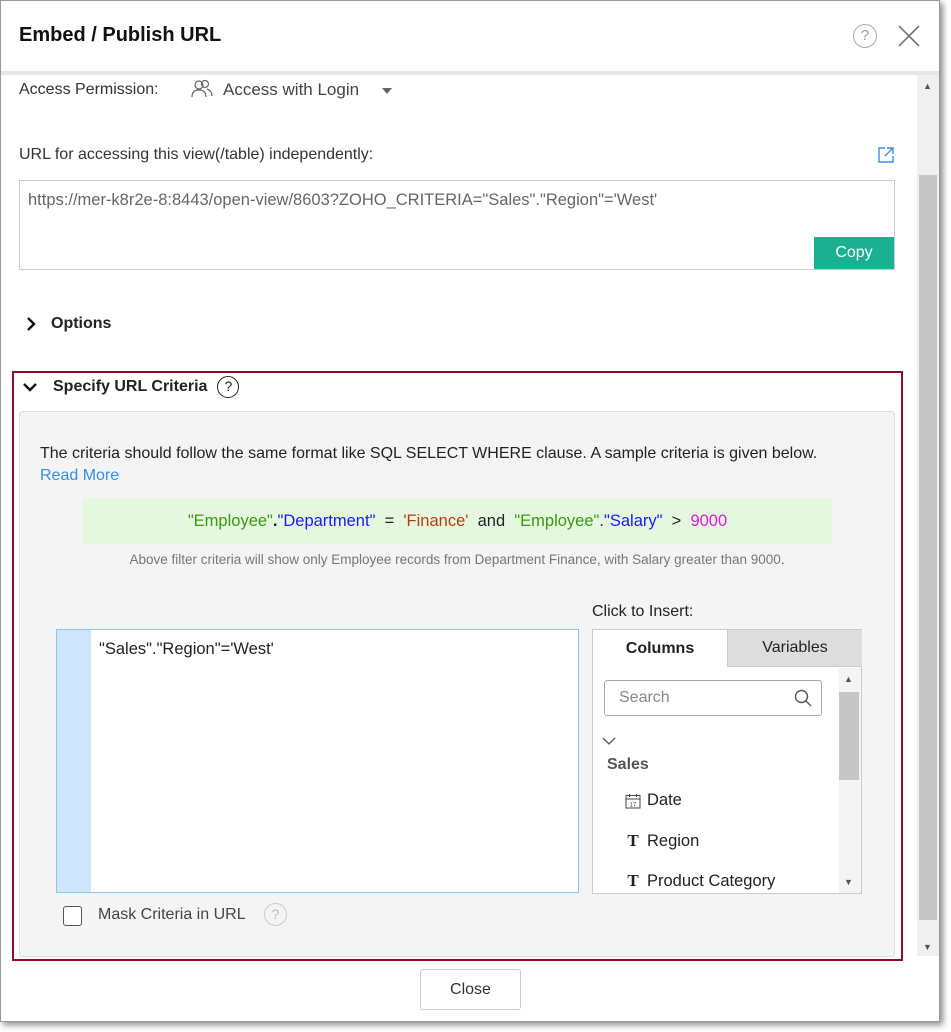  I want to click on sample-value: 'Finance', so click(436, 521).